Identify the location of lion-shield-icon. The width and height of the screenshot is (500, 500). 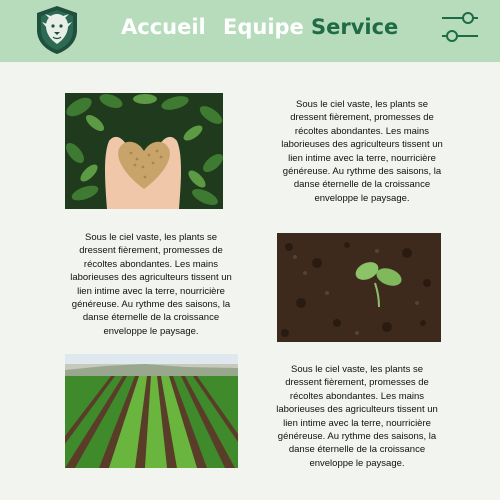
(57, 30).